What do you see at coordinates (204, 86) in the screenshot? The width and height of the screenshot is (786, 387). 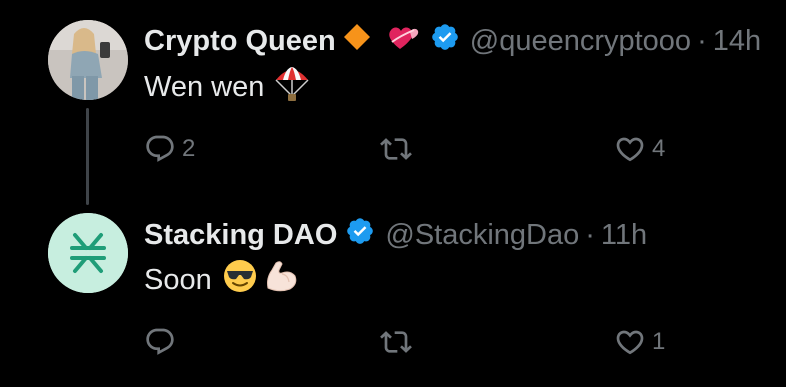 I see `tweet-text-content: Wen wen` at bounding box center [204, 86].